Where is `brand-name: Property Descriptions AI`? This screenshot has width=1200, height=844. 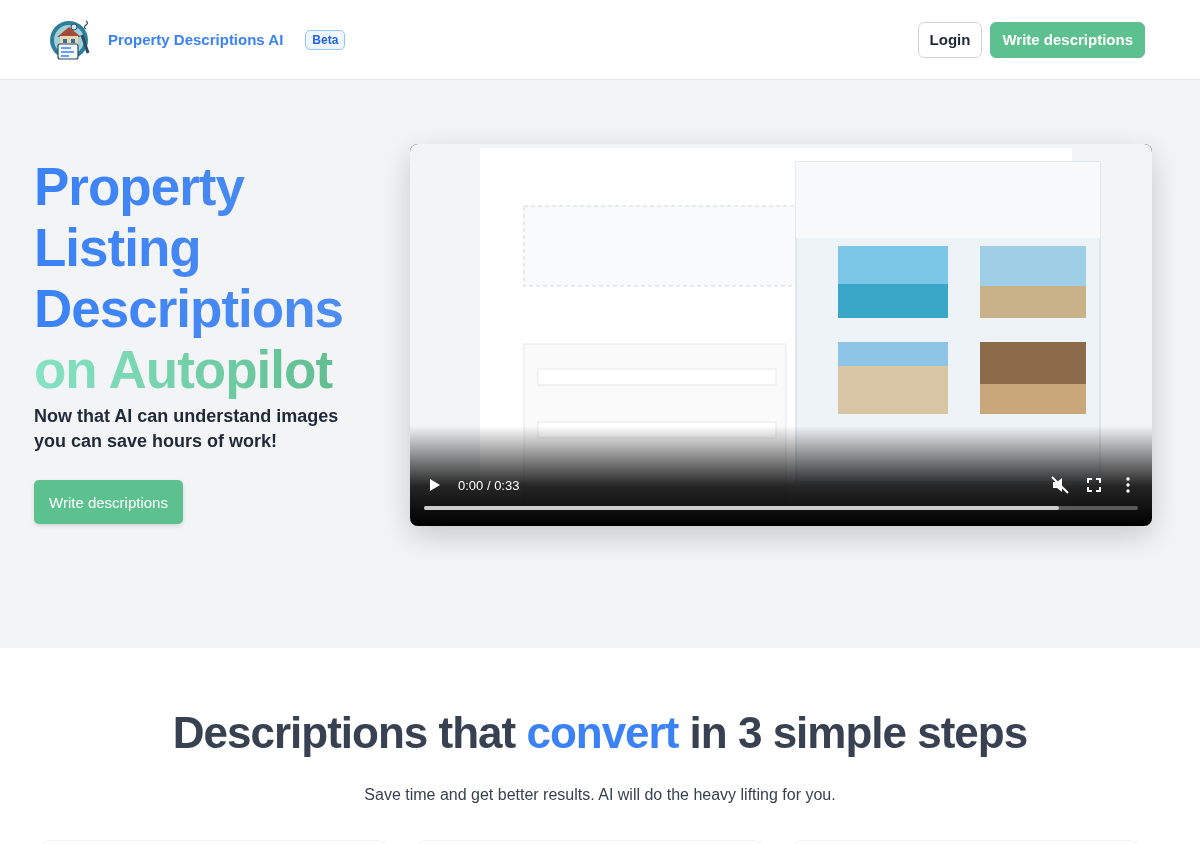 brand-name: Property Descriptions AI is located at coordinates (196, 39).